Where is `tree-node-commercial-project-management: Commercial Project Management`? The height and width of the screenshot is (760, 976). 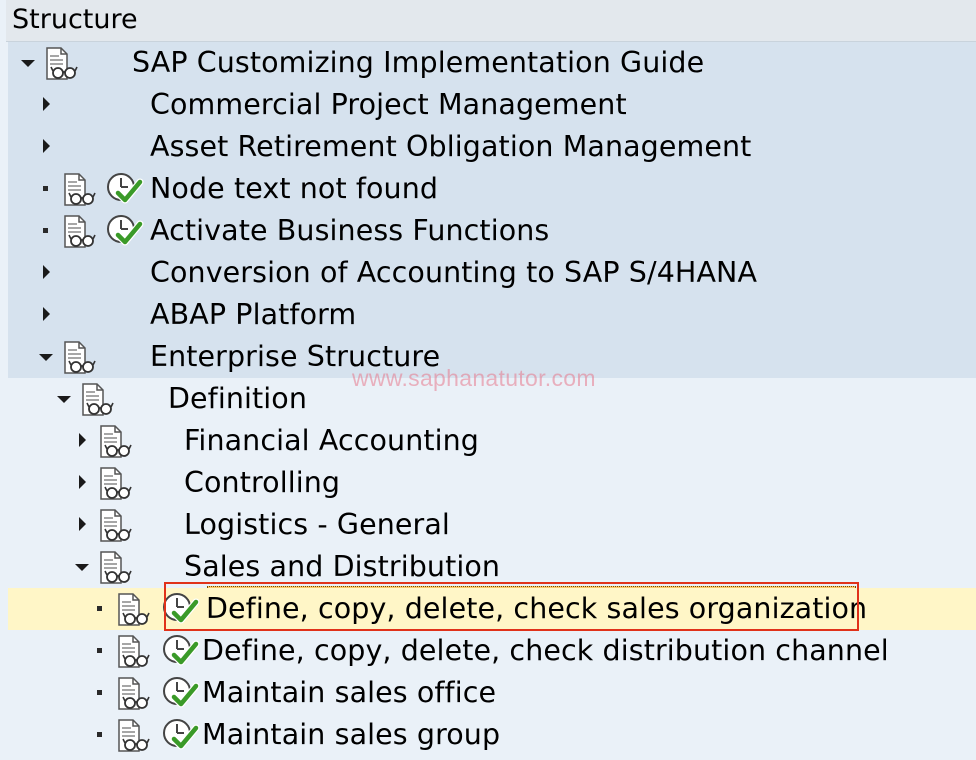 tree-node-commercial-project-management: Commercial Project Management is located at coordinates (492, 105).